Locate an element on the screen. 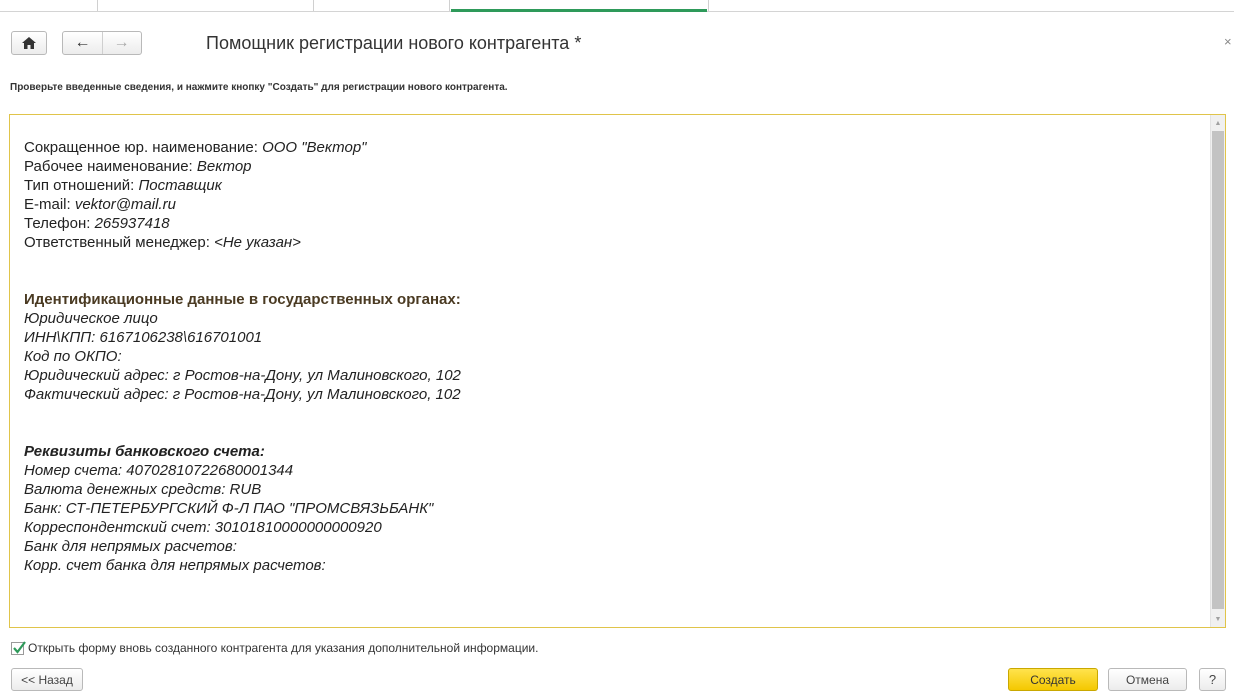 Image resolution: width=1234 pixels, height=691 pixels. email-label: E-mail: is located at coordinates (49, 204).